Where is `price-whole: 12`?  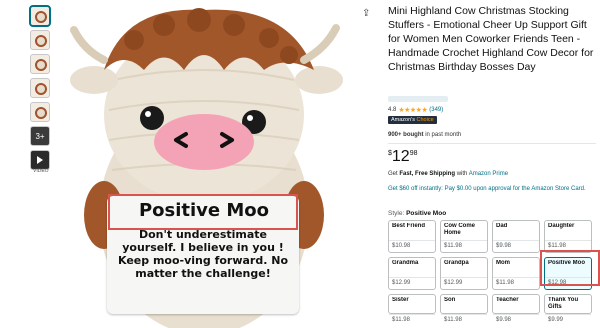
price-whole: 12 is located at coordinates (400, 156).